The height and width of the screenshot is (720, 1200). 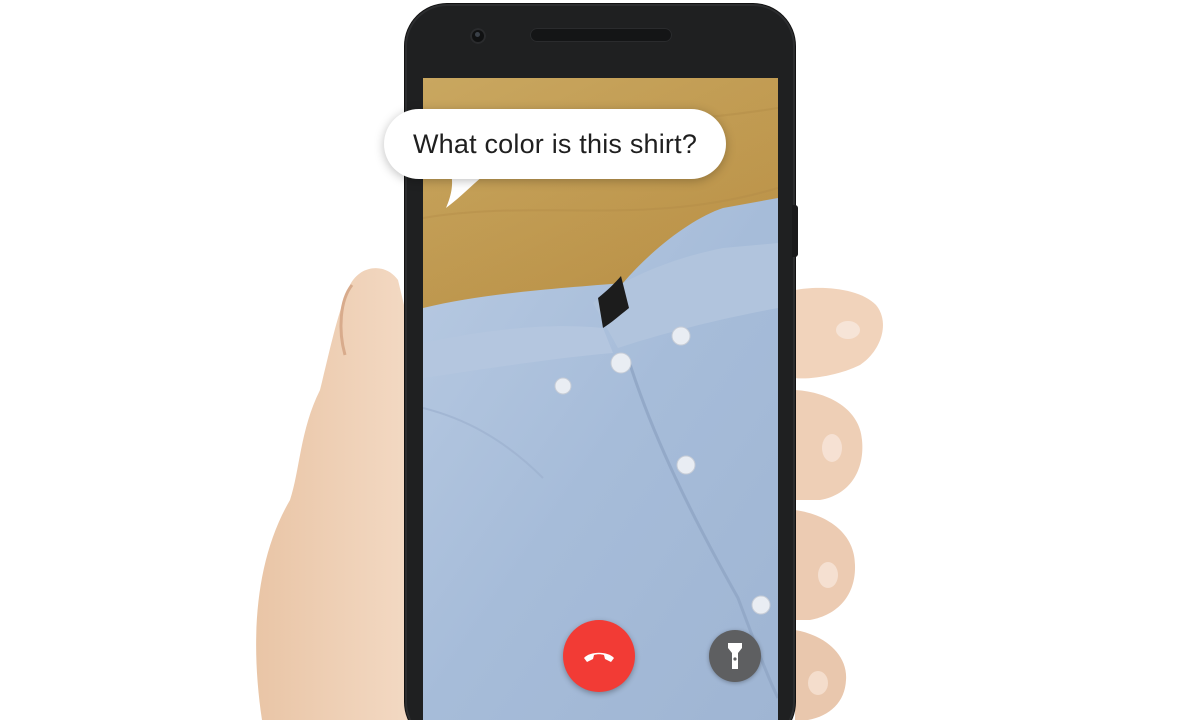 I want to click on speech-bubble-text: What color is this shirt?, so click(x=555, y=143).